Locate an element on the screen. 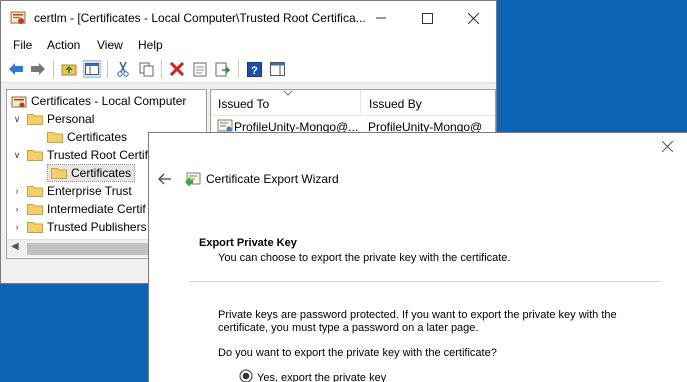 This screenshot has width=687, height=382. export-list-icon is located at coordinates (223, 69).